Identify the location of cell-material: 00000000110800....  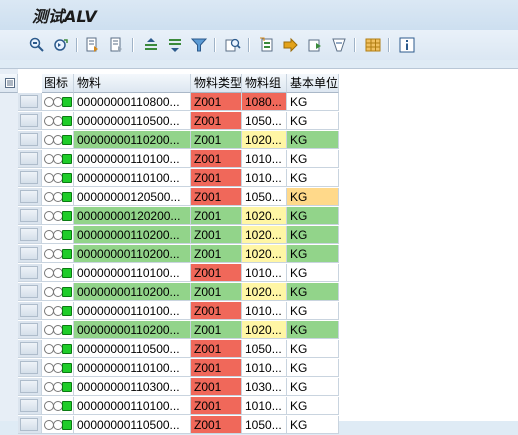
(132, 102).